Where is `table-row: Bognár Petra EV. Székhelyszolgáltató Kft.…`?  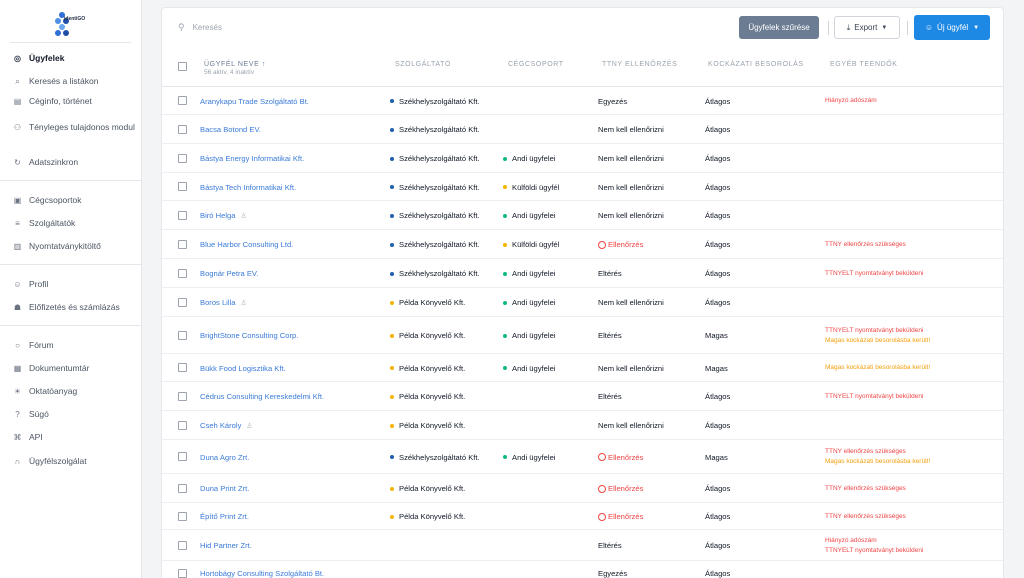
table-row: Bognár Petra EV. Székhelyszolgáltató Kft.… is located at coordinates (583, 273).